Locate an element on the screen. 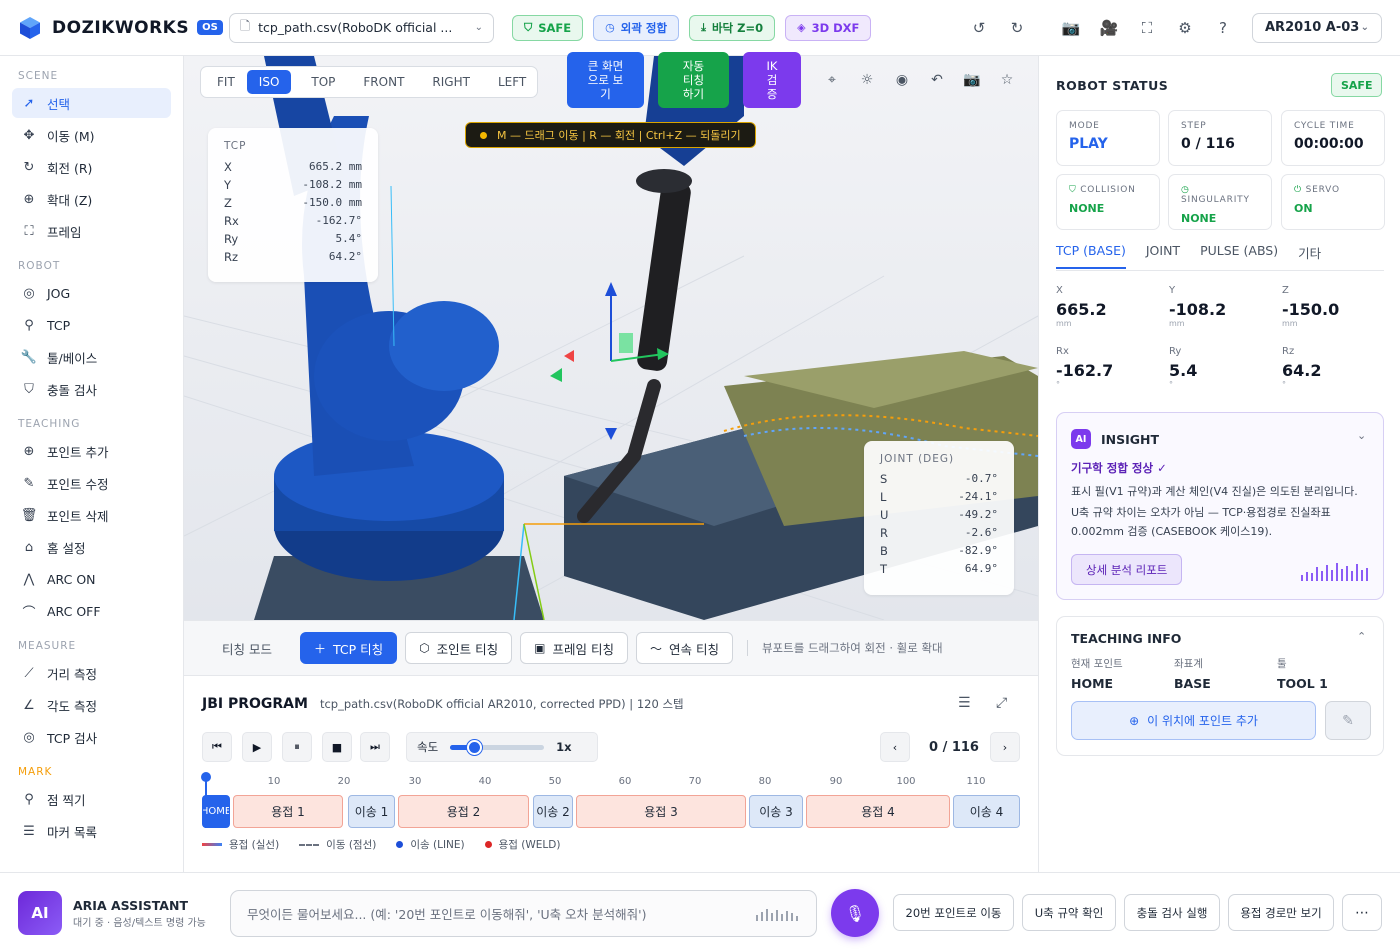  pause-button: ⏸ is located at coordinates (297, 747).